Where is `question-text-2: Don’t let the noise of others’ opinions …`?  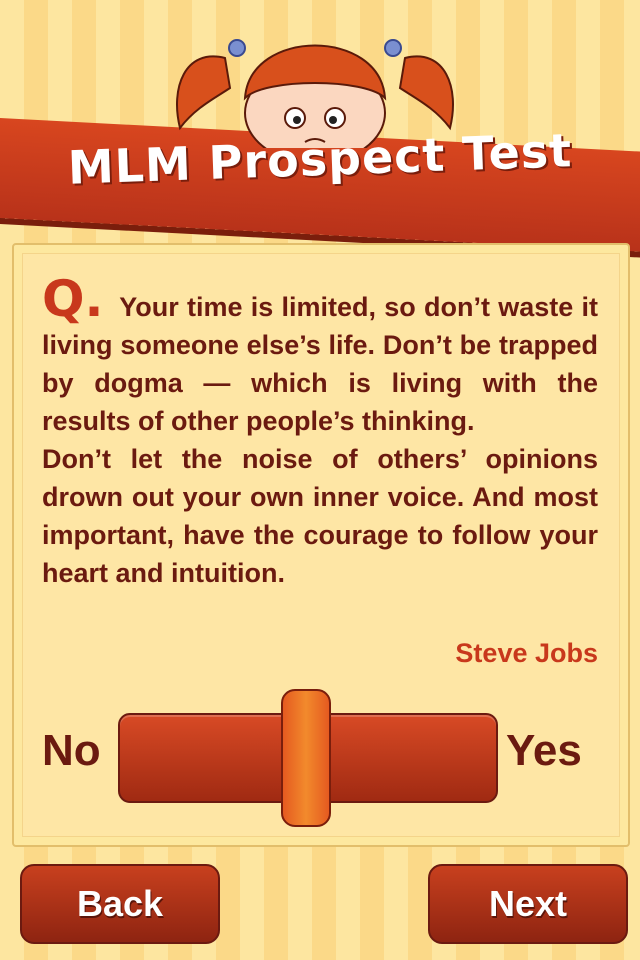 question-text-2: Don’t let the noise of others’ opinions … is located at coordinates (320, 516).